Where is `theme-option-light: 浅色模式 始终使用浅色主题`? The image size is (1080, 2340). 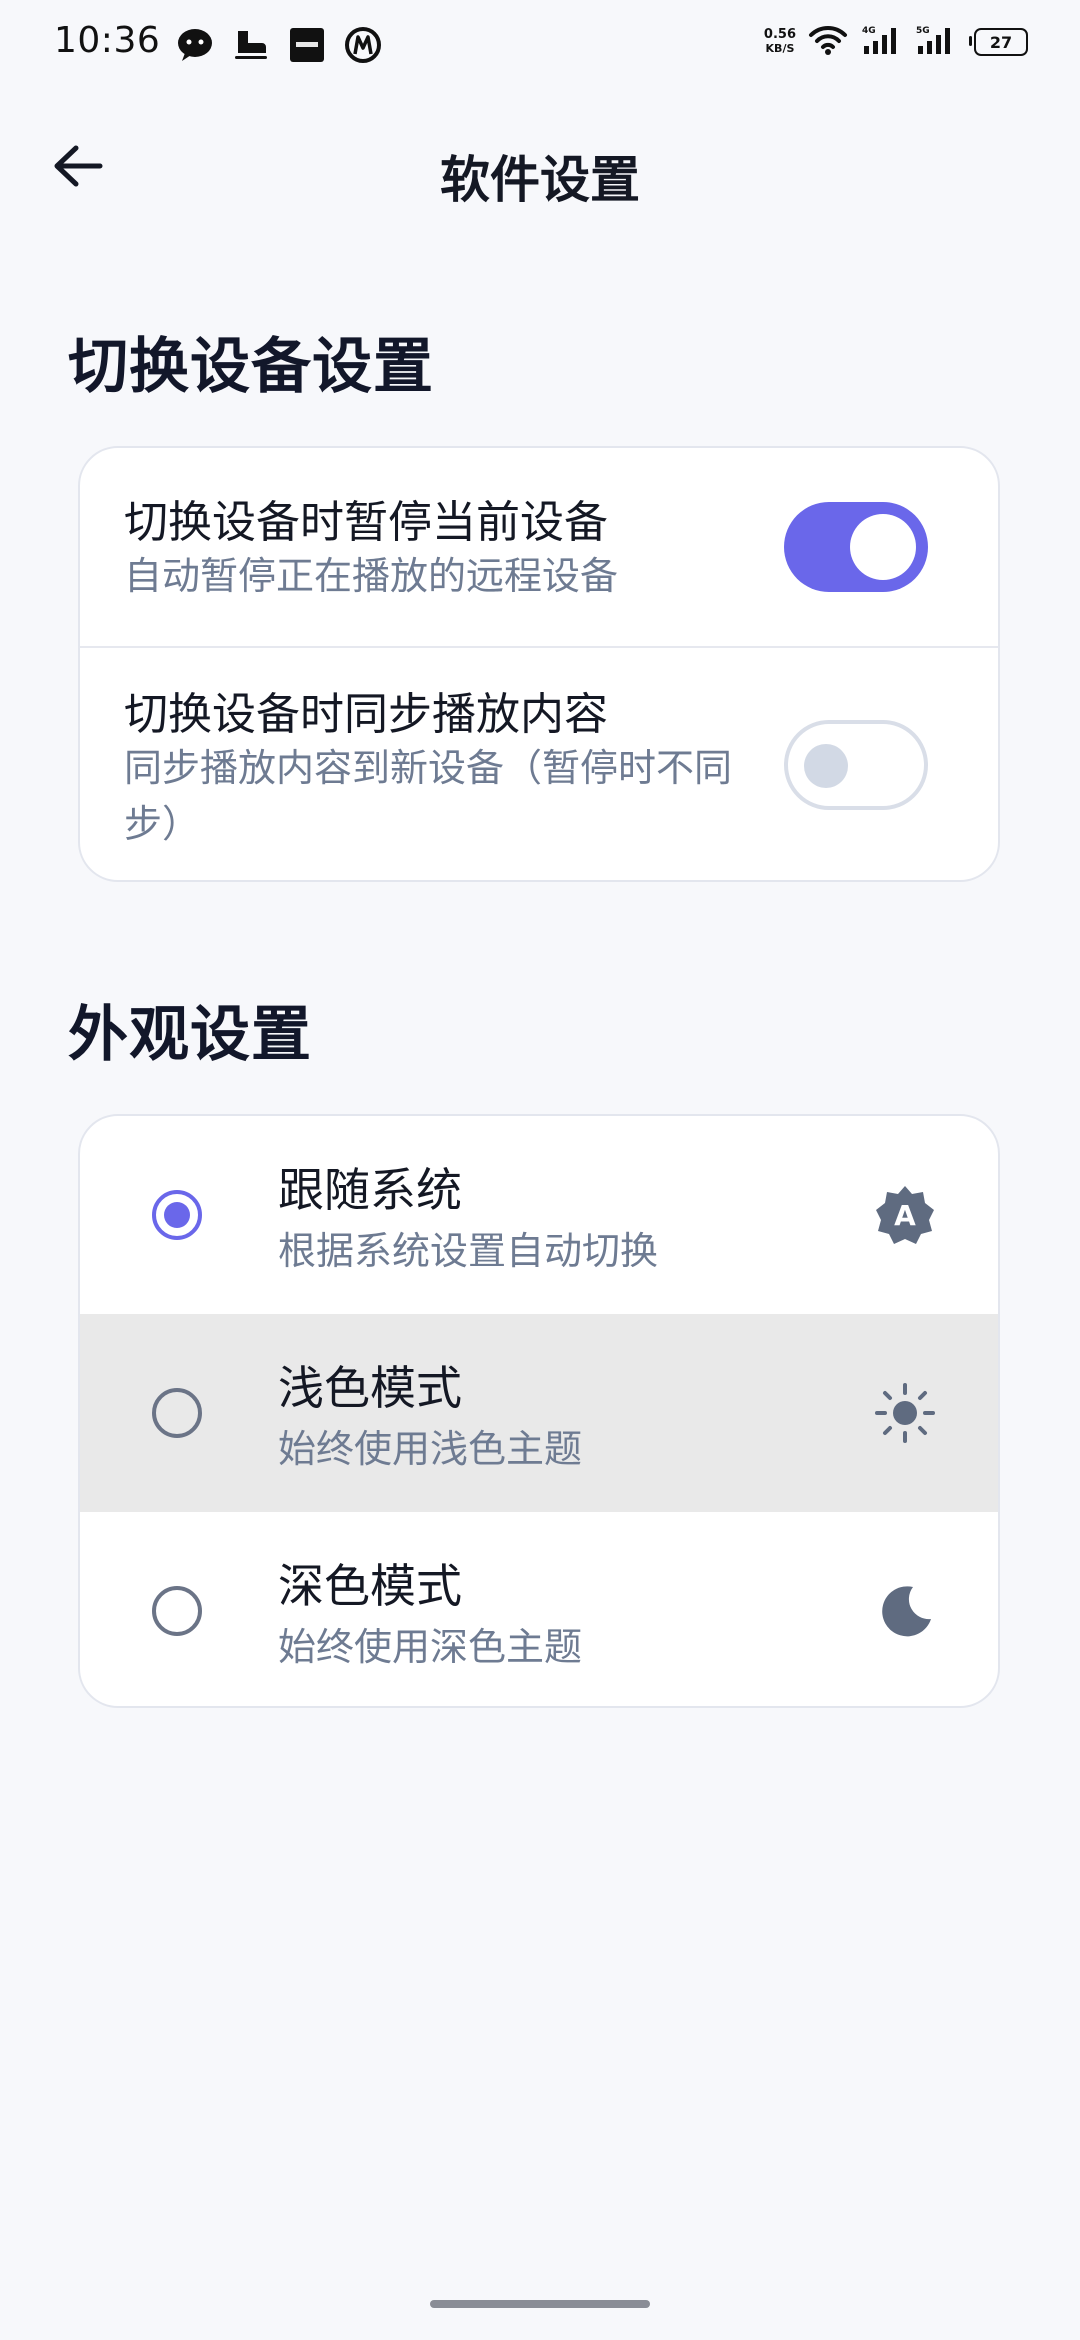
theme-option-light: 浅色模式 始终使用浅色主题 is located at coordinates (539, 1413).